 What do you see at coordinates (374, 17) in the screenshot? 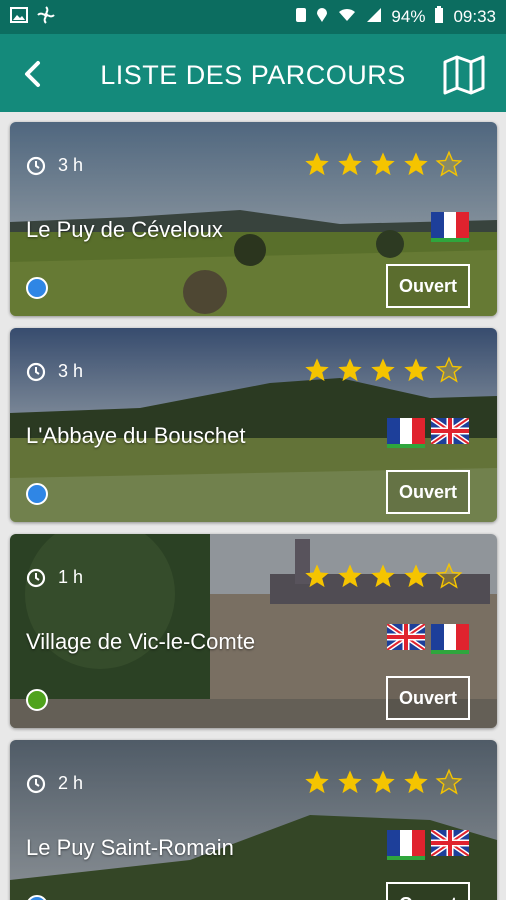
I see `signal-icon` at bounding box center [374, 17].